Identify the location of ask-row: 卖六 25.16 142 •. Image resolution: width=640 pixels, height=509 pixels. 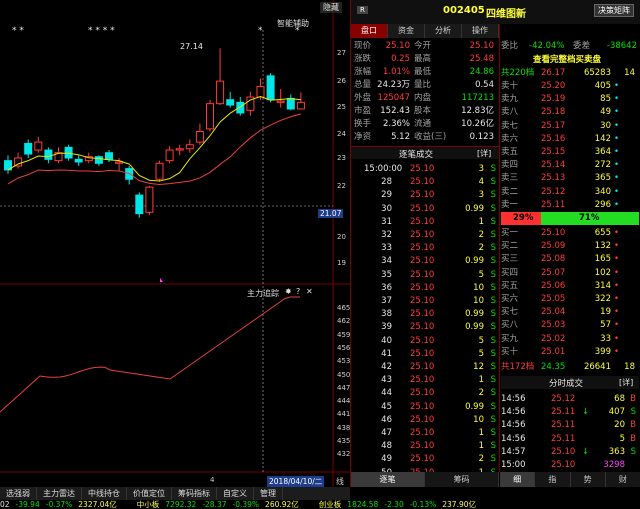
(570, 139).